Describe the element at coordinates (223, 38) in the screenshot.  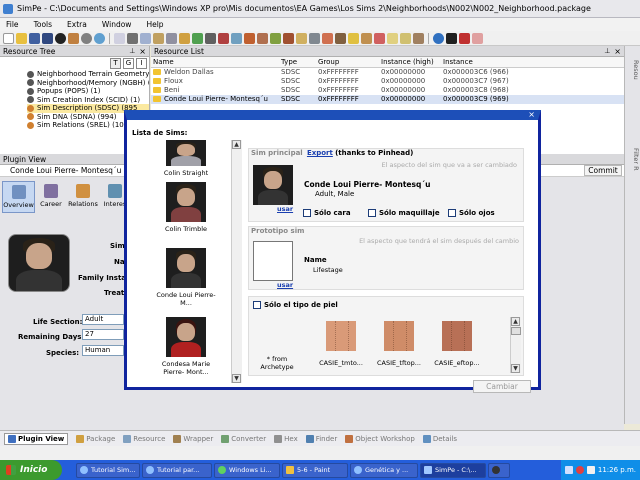
I see `scissors-icon` at that location.